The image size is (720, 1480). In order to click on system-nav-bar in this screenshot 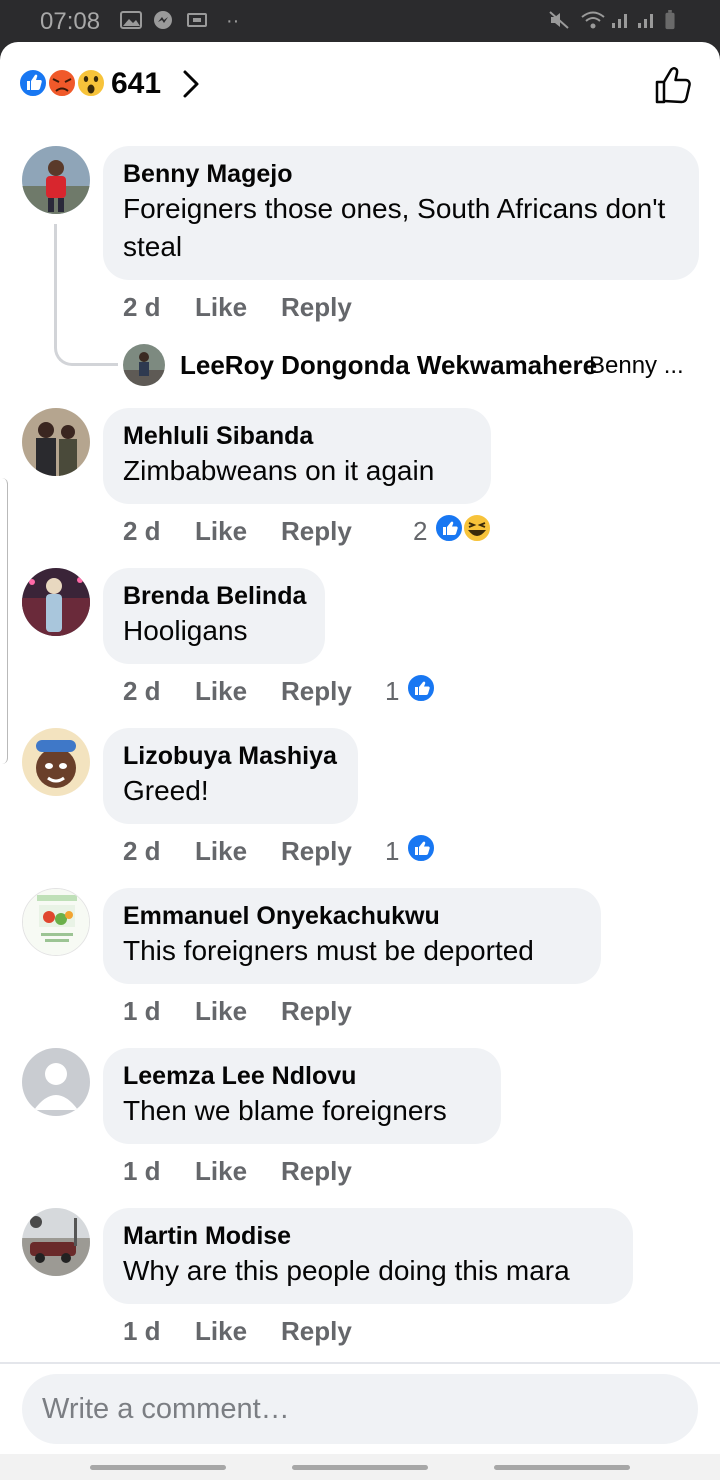, I will do `click(360, 1467)`.